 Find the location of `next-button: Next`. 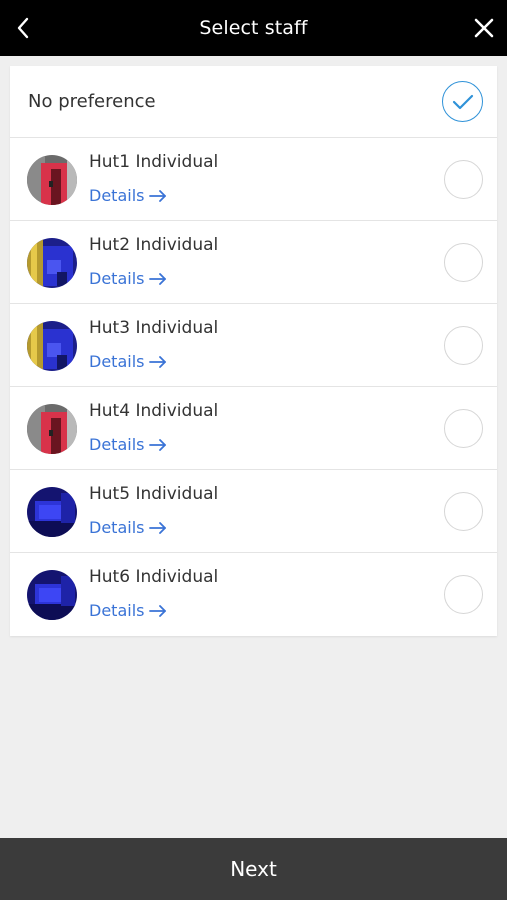

next-button: Next is located at coordinates (253, 869).